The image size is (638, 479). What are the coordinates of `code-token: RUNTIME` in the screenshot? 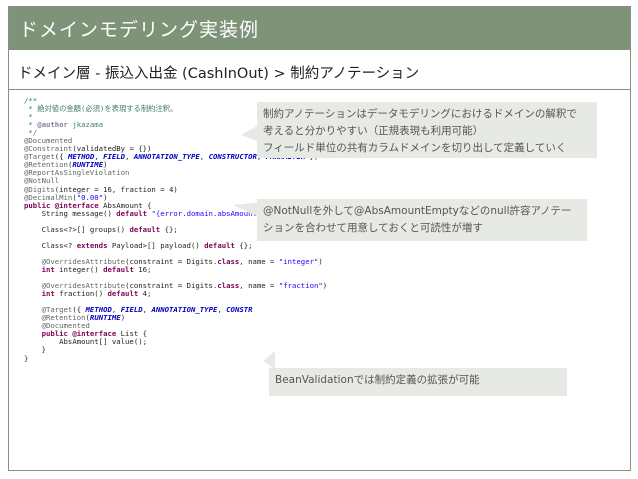 It's located at (105, 318).